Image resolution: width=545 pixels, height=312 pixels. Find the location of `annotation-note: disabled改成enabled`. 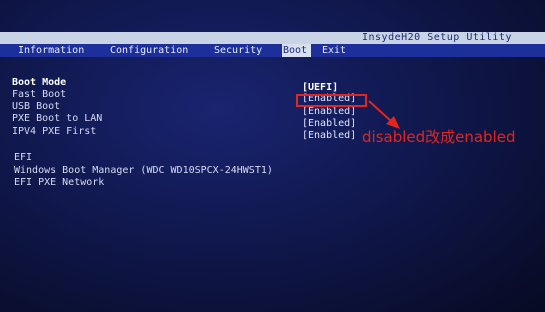

annotation-note: disabled改成enabled is located at coordinates (439, 137).